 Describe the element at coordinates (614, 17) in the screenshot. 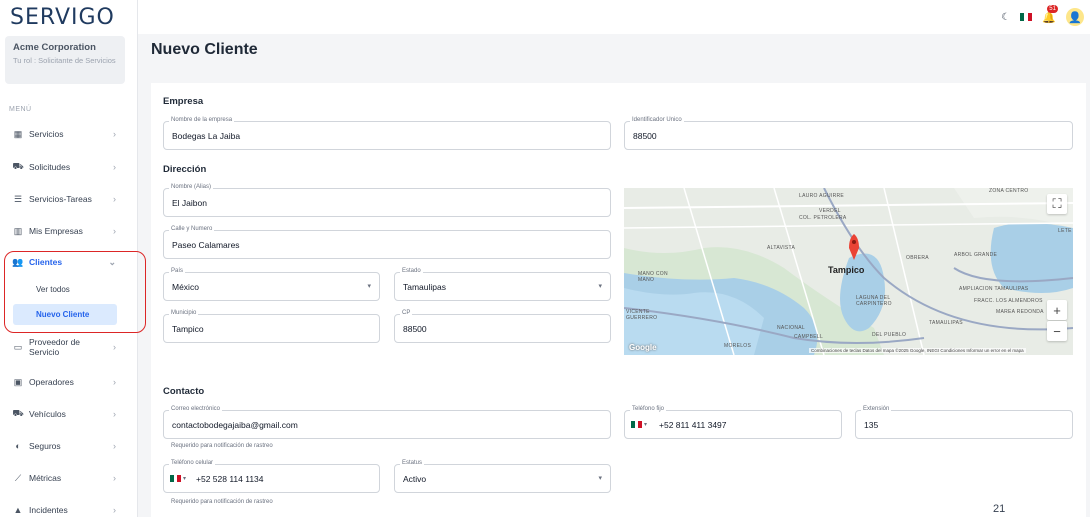

I see `top-bar: ☾ 🔔 51 👤` at that location.